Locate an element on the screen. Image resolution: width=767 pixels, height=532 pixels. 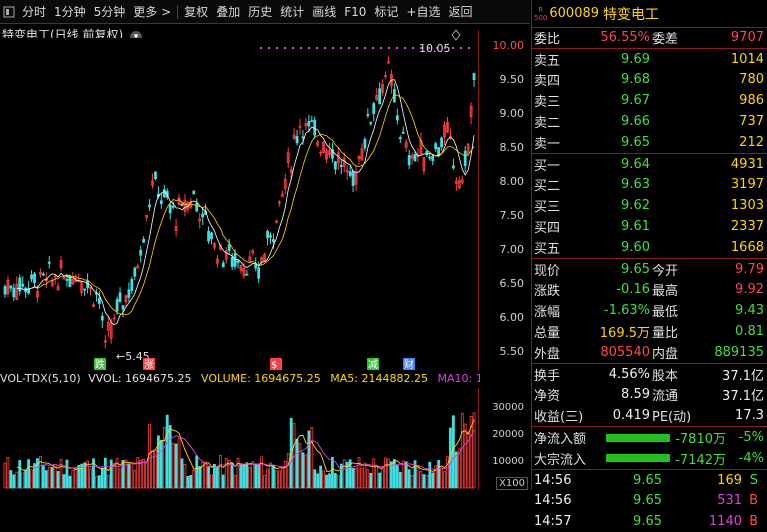
tick-volume: 169 is located at coordinates (729, 480).